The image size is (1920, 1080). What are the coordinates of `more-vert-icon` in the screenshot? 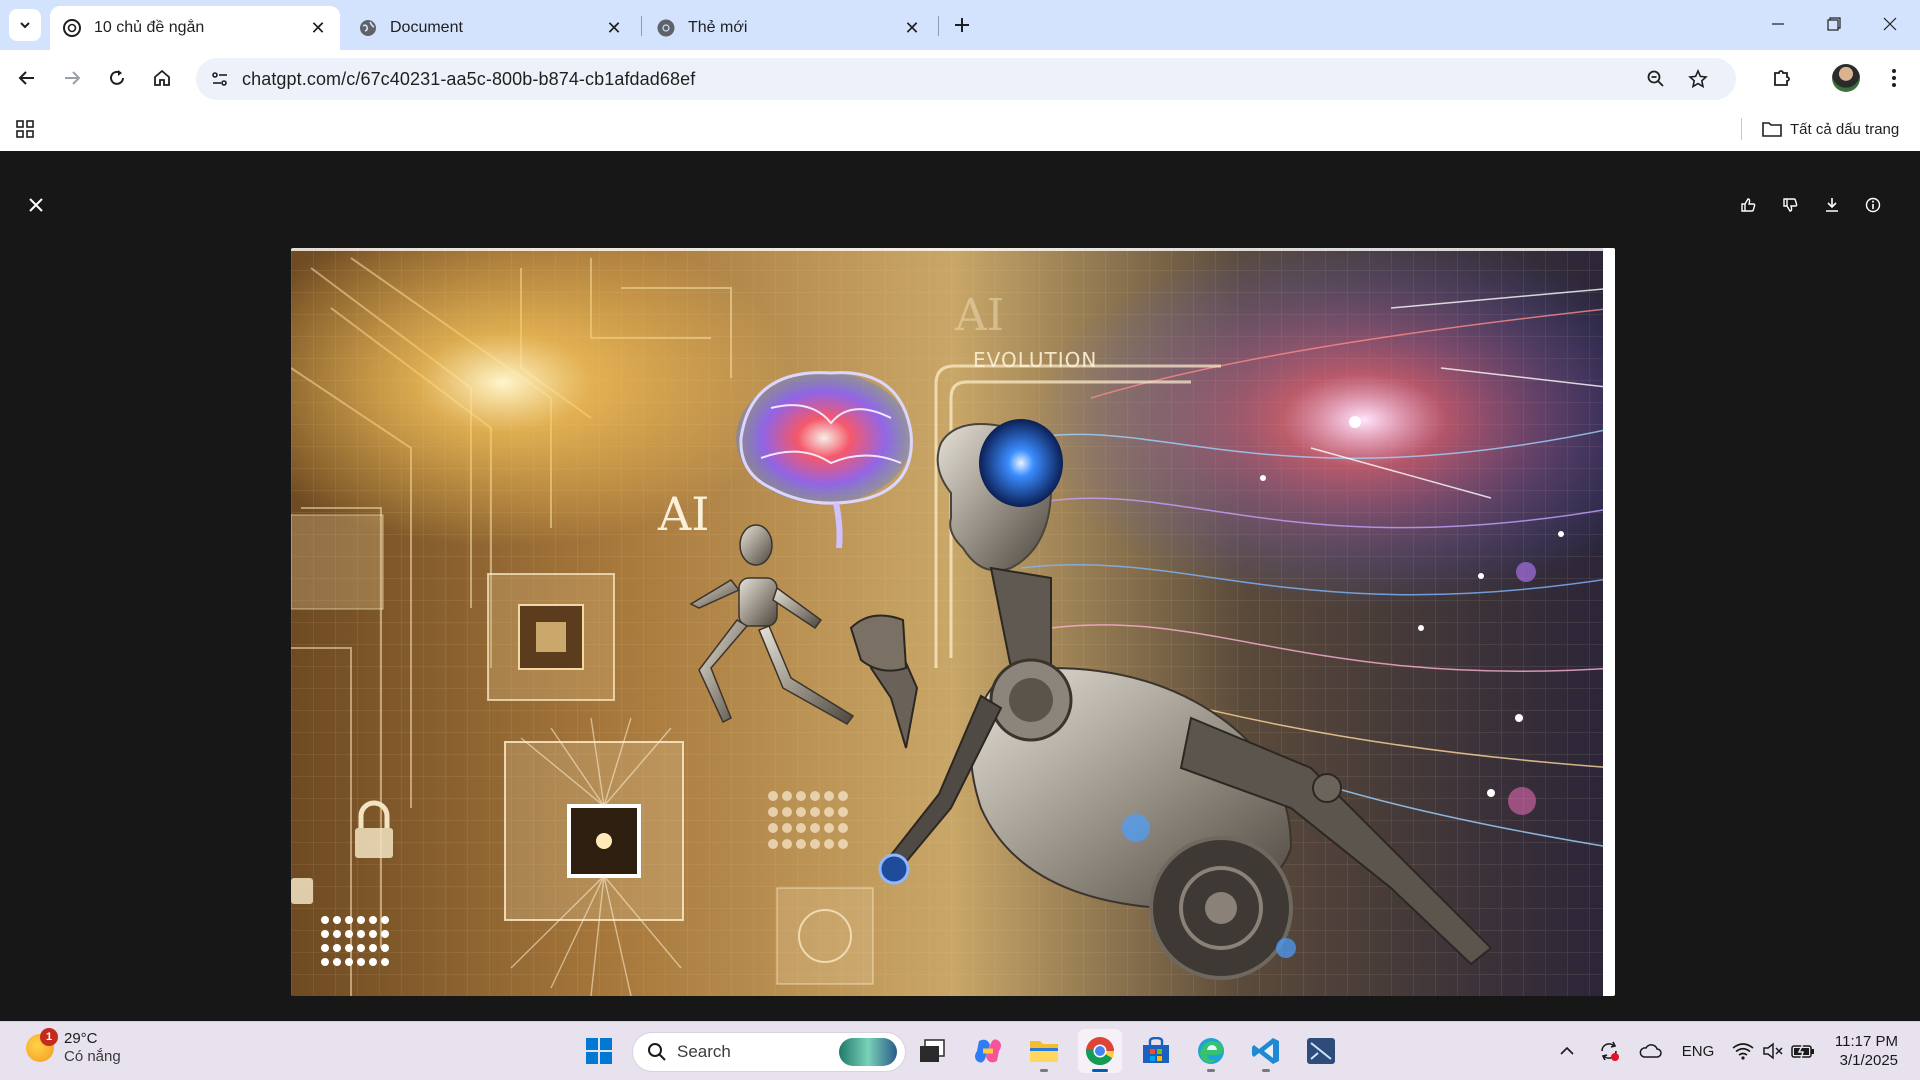 It's located at (1894, 78).